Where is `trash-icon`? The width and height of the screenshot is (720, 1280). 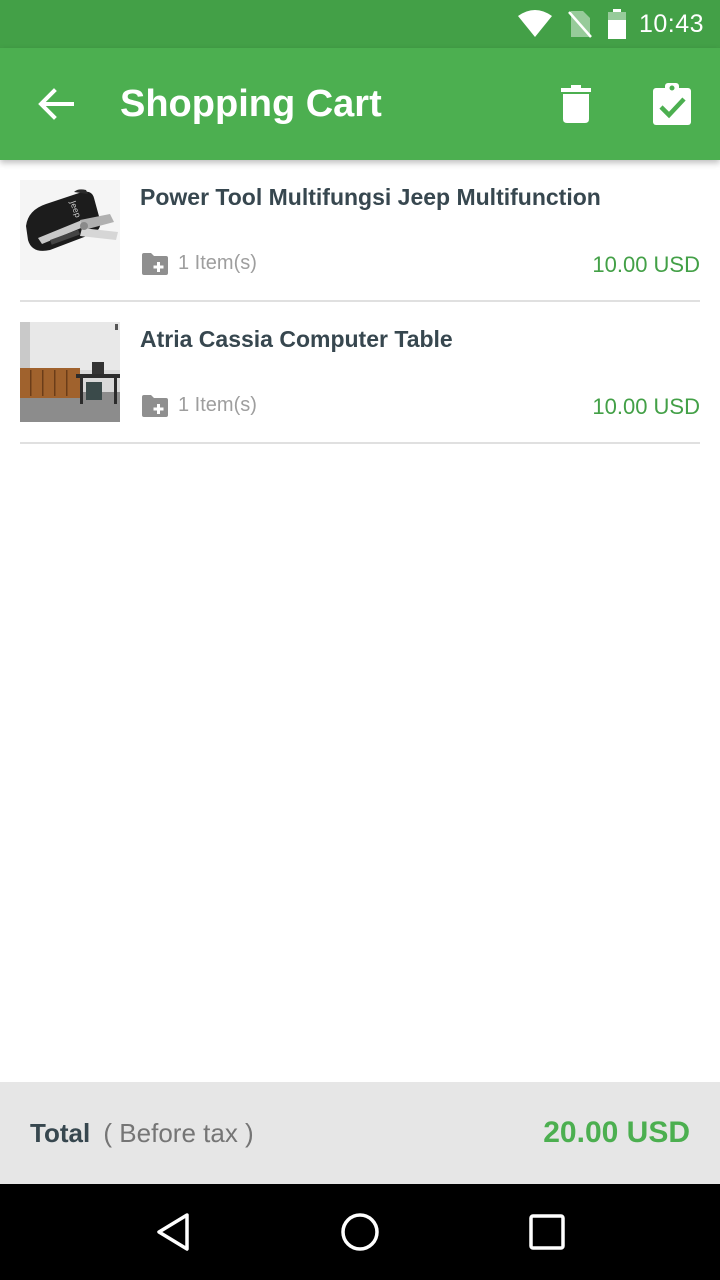
trash-icon is located at coordinates (576, 104).